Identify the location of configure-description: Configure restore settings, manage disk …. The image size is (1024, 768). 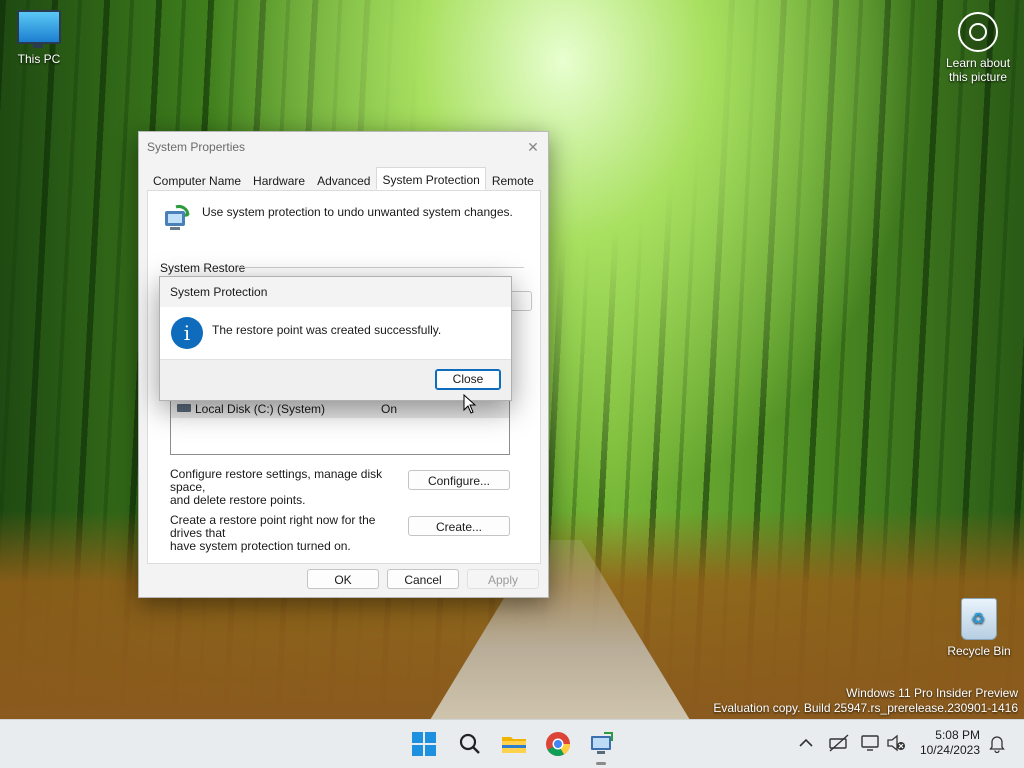
(290, 487).